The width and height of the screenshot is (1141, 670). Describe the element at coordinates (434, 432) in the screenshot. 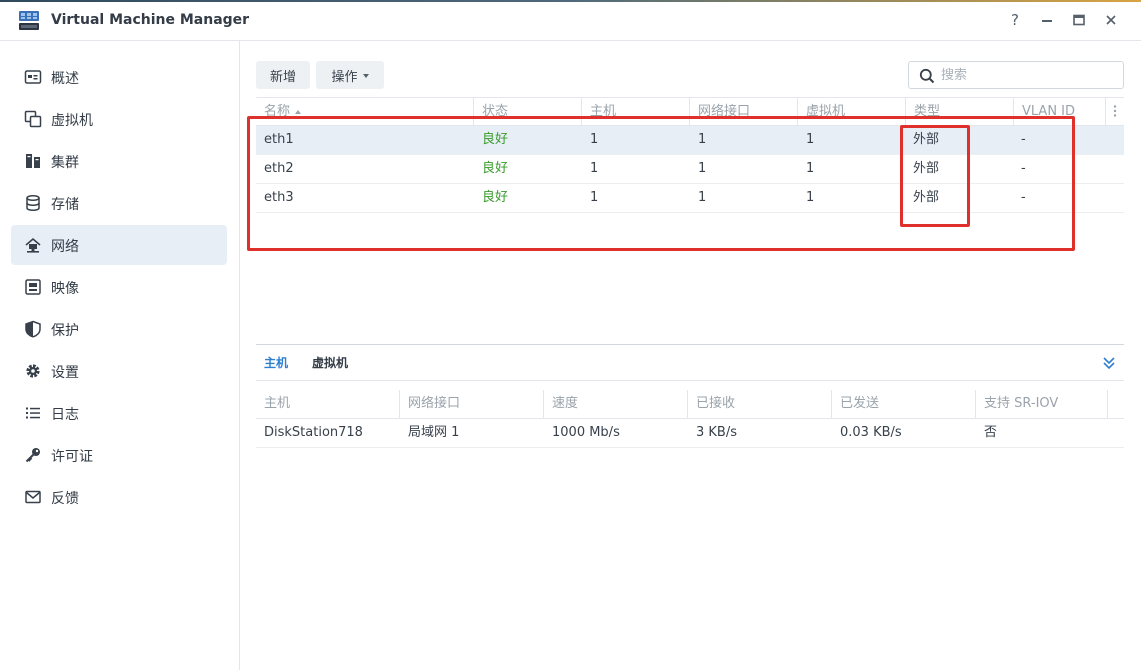

I see `cell-interface: 局域网 1` at that location.